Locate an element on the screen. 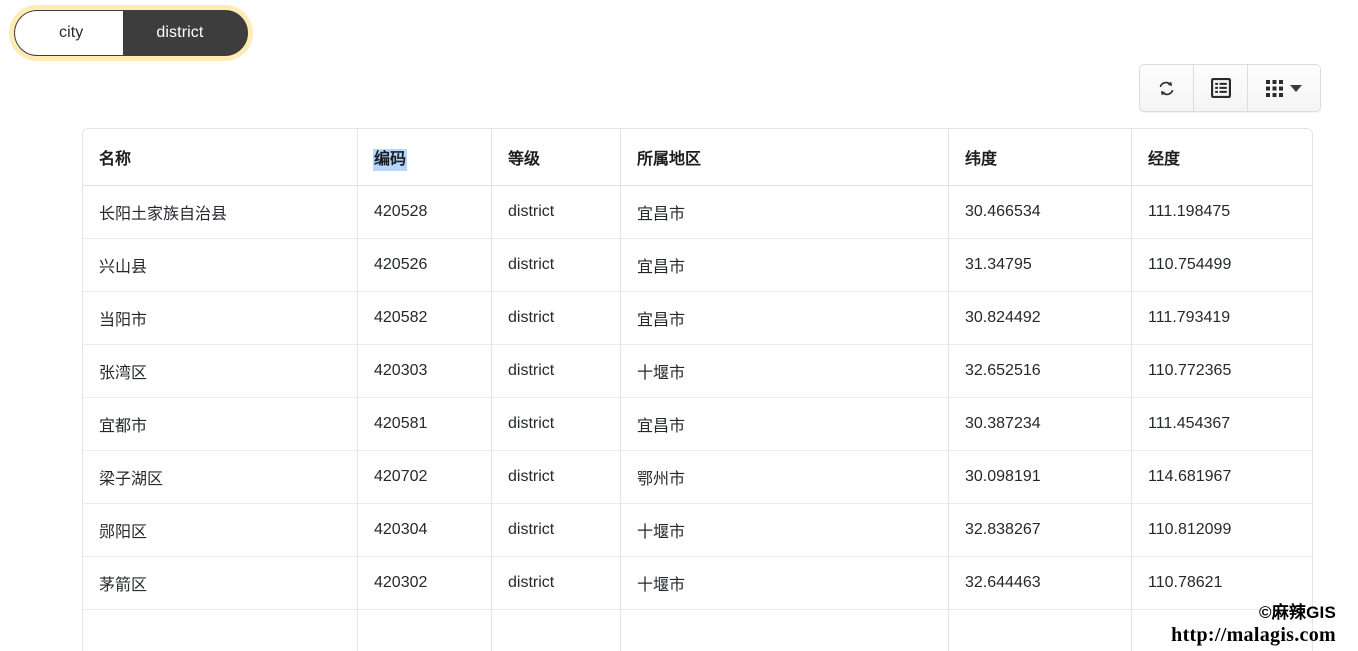 The width and height of the screenshot is (1358, 651). cell-code: 420582 is located at coordinates (425, 318).